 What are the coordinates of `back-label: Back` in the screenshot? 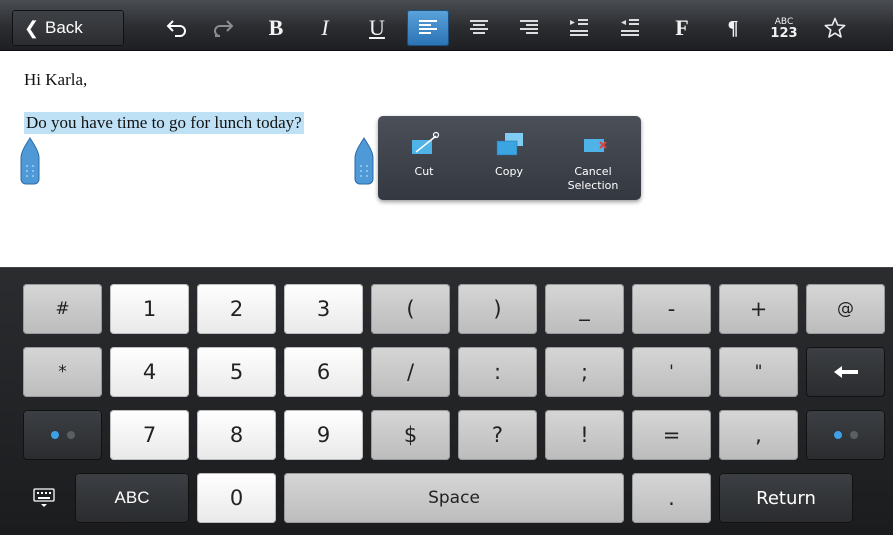 It's located at (64, 27).